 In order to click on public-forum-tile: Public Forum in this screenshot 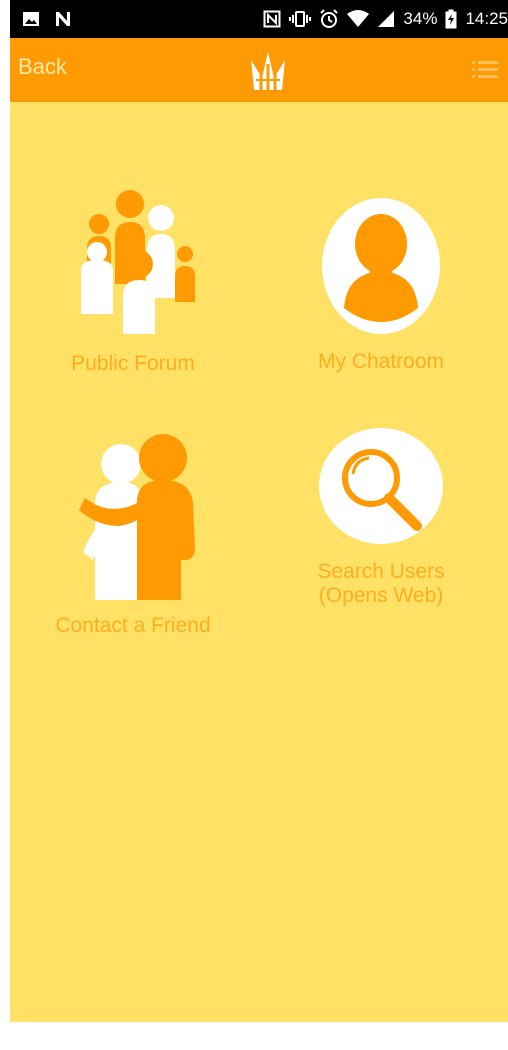, I will do `click(133, 282)`.